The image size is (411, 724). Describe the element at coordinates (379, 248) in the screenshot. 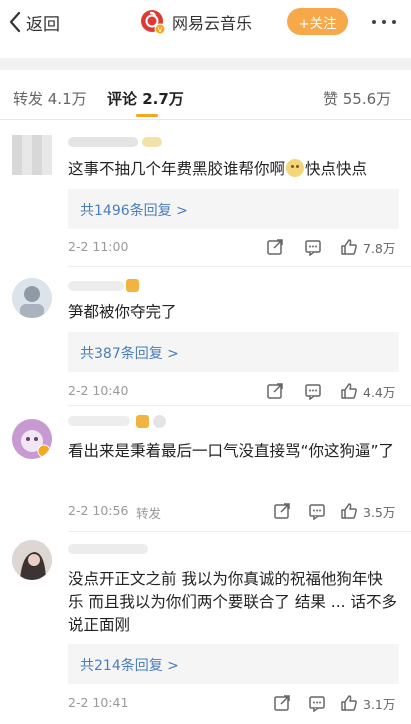

I see `like-count: 7.8万` at that location.